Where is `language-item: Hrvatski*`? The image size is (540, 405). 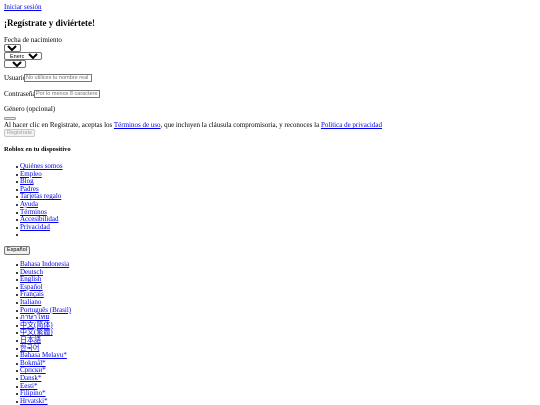 language-item: Hrvatski* is located at coordinates (43, 401).